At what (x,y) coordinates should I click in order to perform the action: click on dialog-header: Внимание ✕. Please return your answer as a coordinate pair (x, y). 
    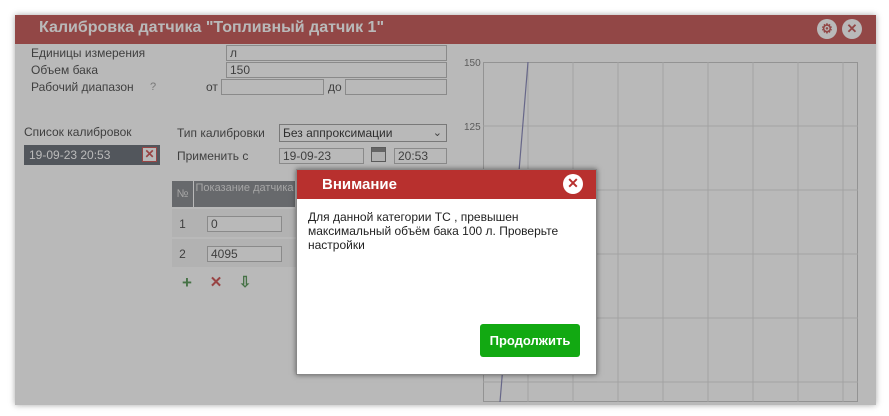
    Looking at the image, I should click on (446, 184).